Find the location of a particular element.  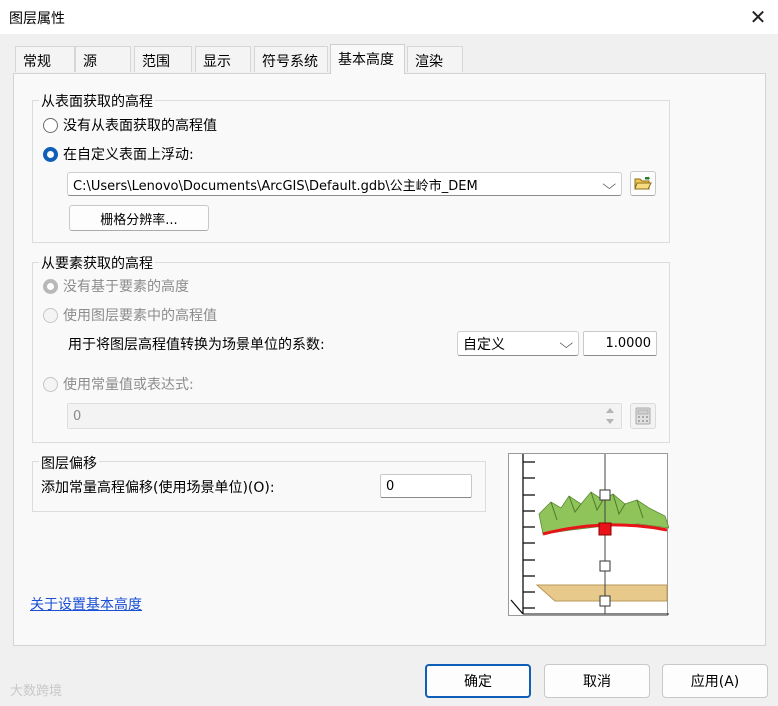

offset-label: 添加常量高程偏移(使用场景单位)(O): is located at coordinates (158, 488).